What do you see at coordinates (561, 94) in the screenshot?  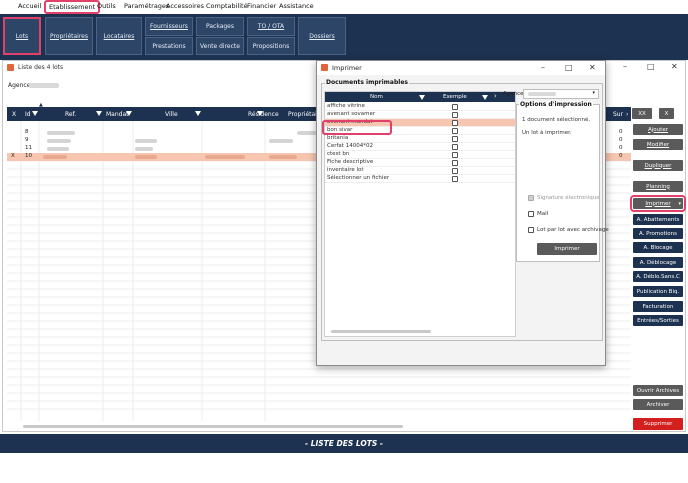 I see `agence-select: ▾` at bounding box center [561, 94].